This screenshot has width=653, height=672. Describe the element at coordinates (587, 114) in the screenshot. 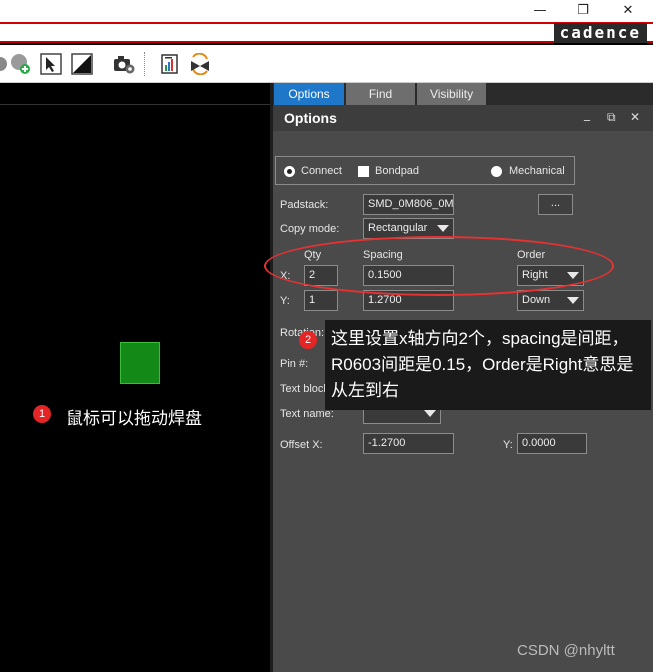

I see `pin-icon: _` at that location.